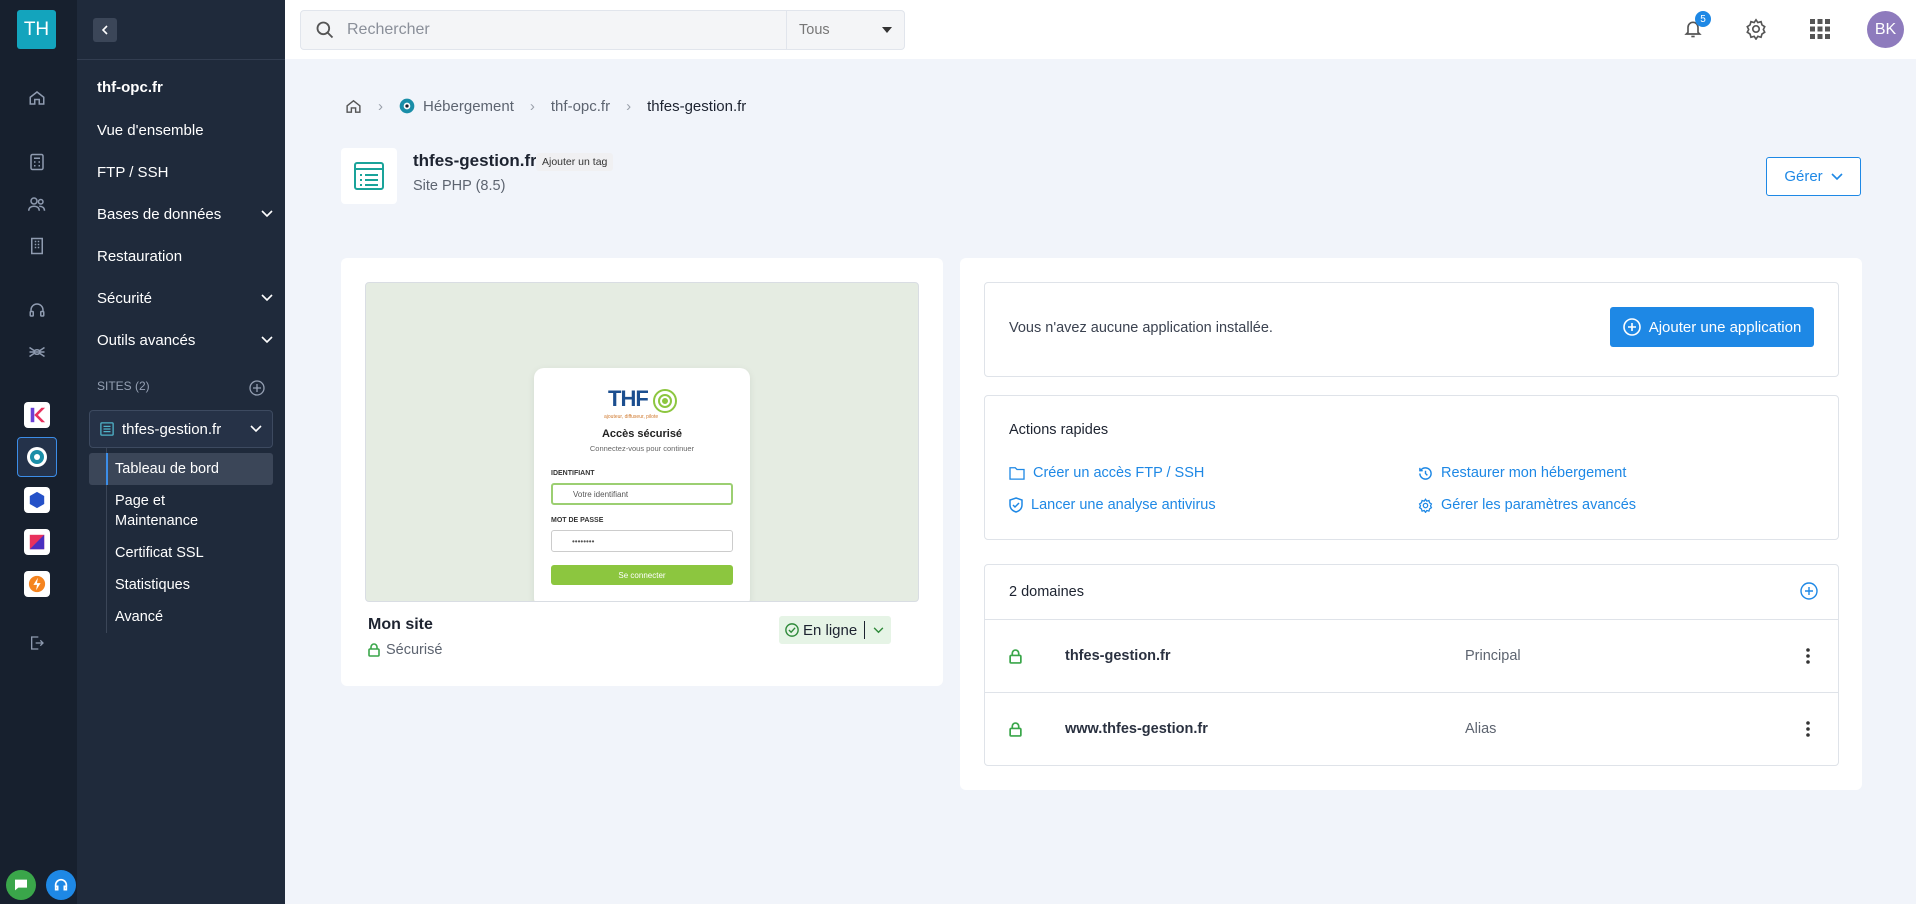 The height and width of the screenshot is (904, 1916). Describe the element at coordinates (642, 575) in the screenshot. I see `preview-submit: Se connecter` at that location.